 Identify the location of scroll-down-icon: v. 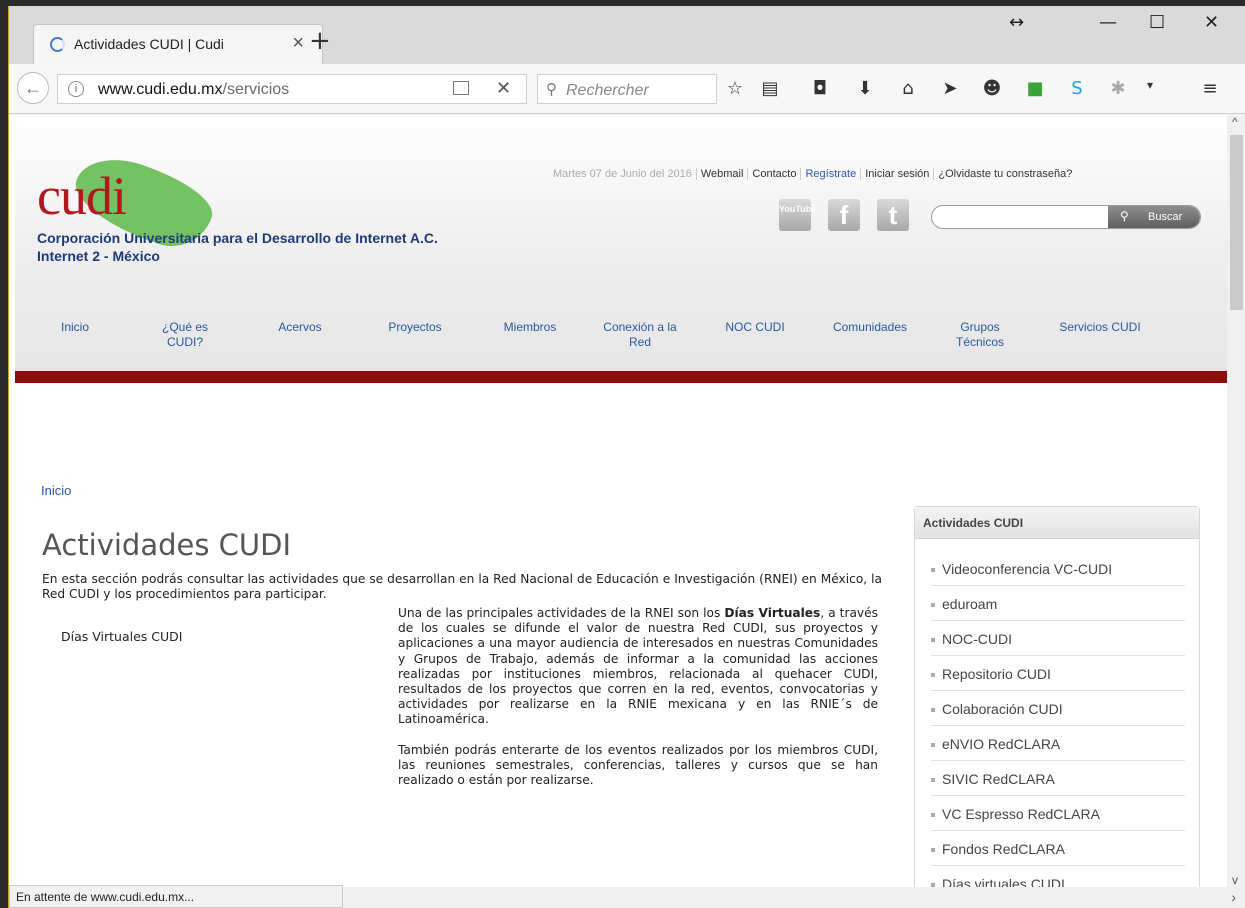
(1235, 880).